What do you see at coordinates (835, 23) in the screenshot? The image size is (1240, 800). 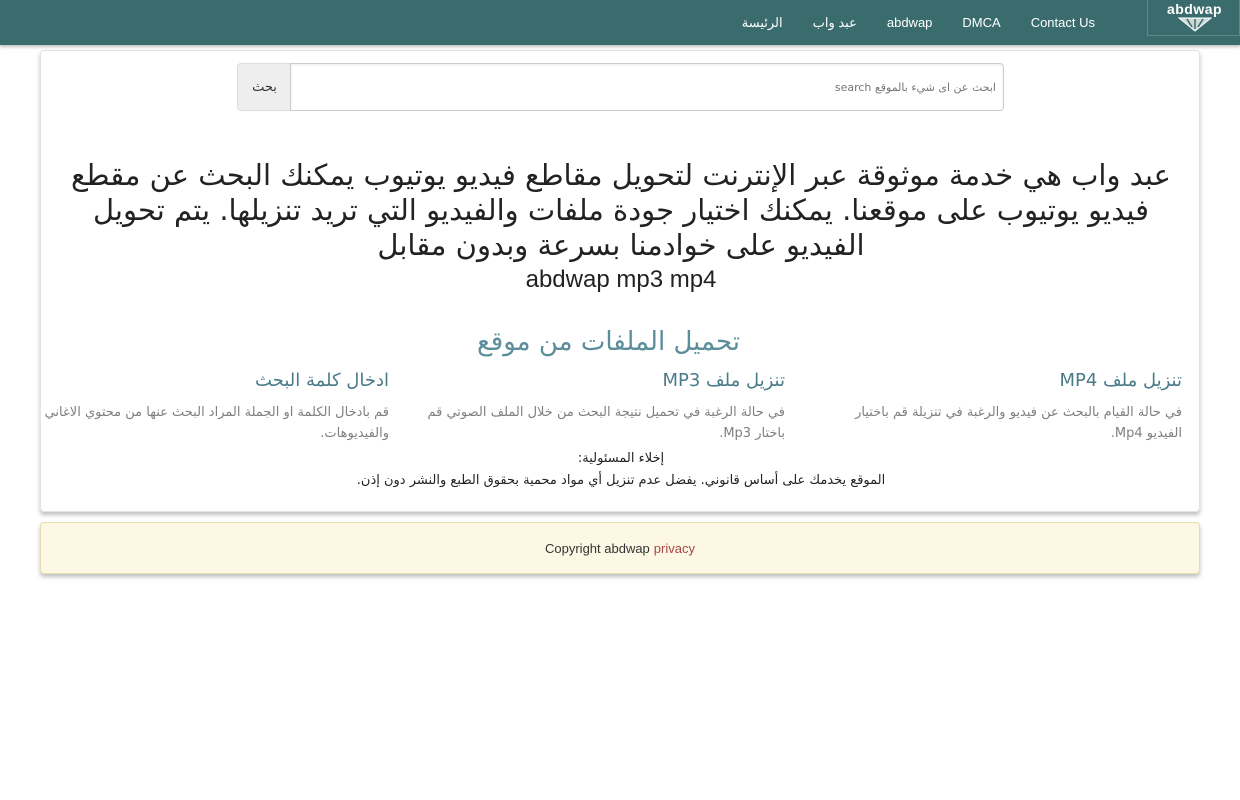 I see `nav-link-abdwap-ar: عبد واب` at bounding box center [835, 23].